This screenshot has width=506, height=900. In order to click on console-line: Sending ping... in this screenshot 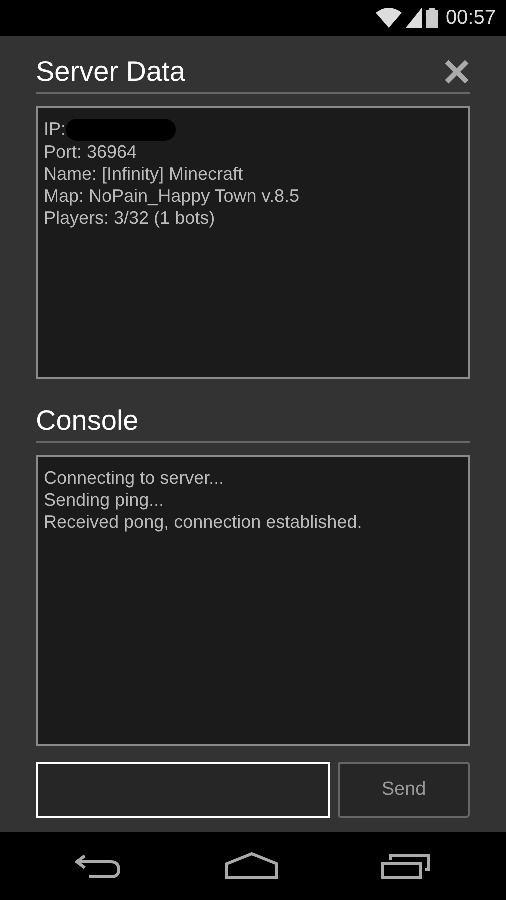, I will do `click(105, 500)`.